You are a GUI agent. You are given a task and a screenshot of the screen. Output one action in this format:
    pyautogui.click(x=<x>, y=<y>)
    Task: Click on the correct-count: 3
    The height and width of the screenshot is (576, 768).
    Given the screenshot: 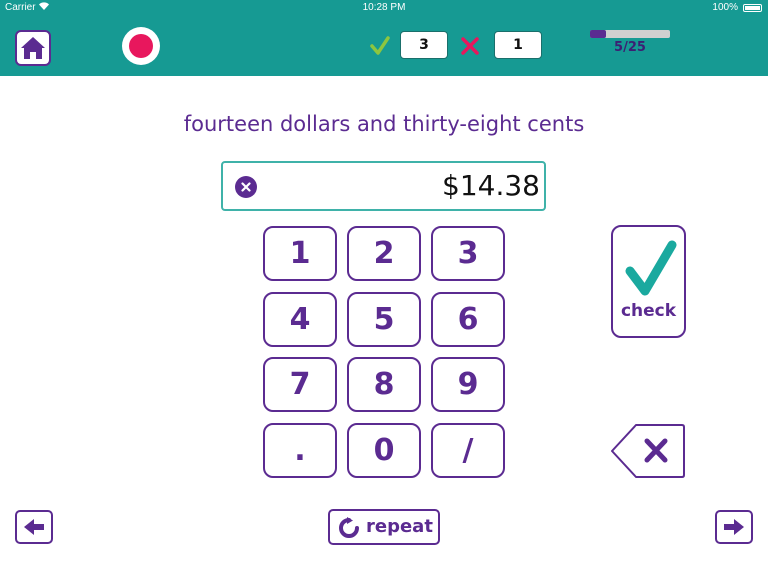 What is the action you would take?
    pyautogui.click(x=424, y=45)
    